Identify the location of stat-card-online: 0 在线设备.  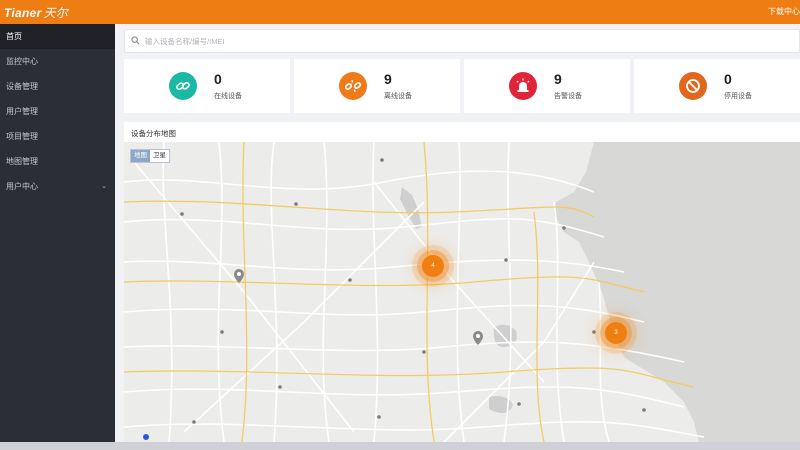
(207, 86).